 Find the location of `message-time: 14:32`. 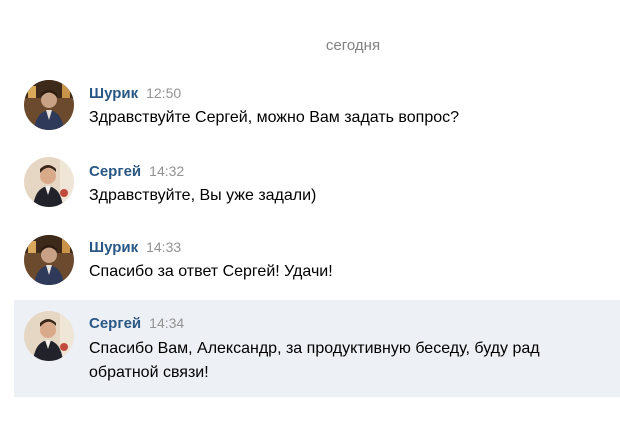

message-time: 14:32 is located at coordinates (166, 171).